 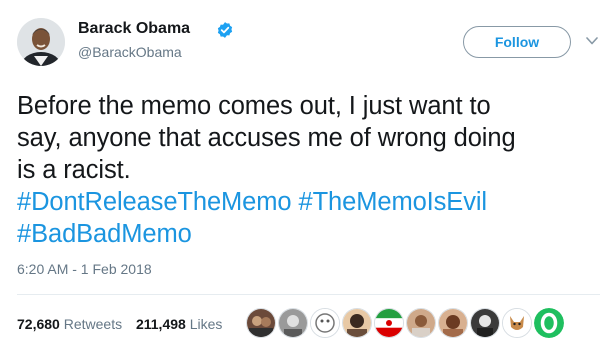 I want to click on liker-avatars, so click(x=406, y=323).